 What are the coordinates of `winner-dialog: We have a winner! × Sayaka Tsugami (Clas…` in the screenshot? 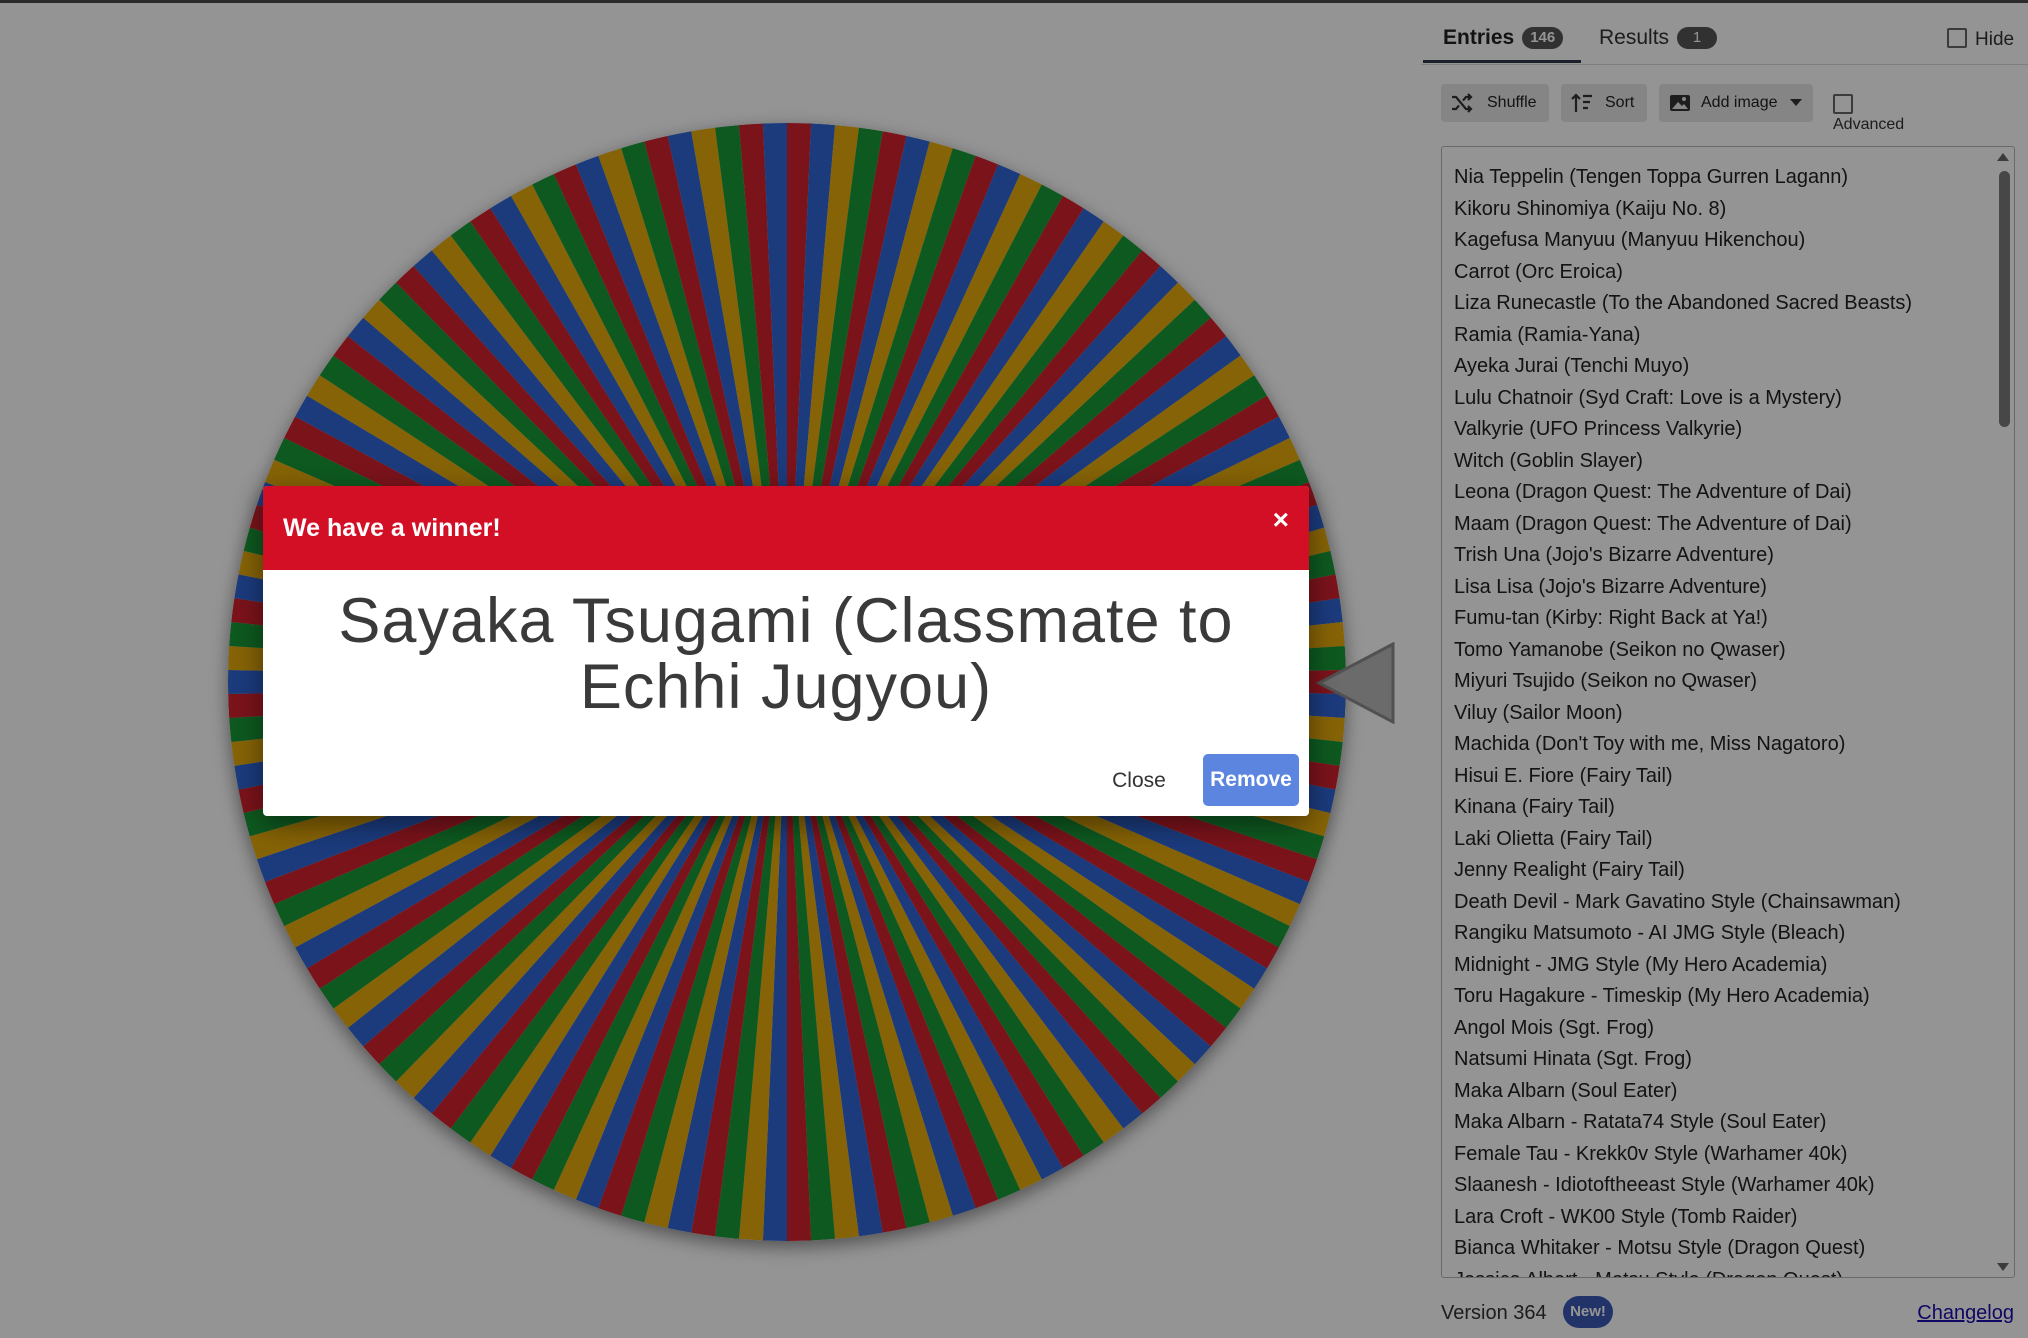 It's located at (786, 651).